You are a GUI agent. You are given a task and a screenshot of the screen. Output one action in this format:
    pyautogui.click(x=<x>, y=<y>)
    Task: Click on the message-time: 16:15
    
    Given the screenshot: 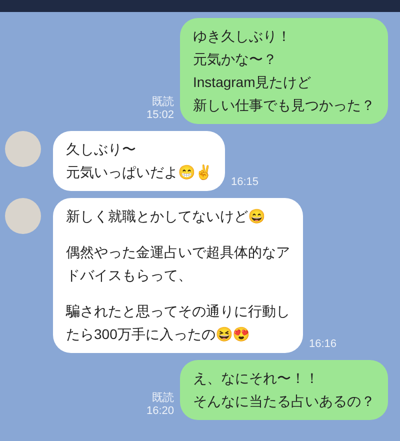 What is the action you would take?
    pyautogui.click(x=245, y=182)
    